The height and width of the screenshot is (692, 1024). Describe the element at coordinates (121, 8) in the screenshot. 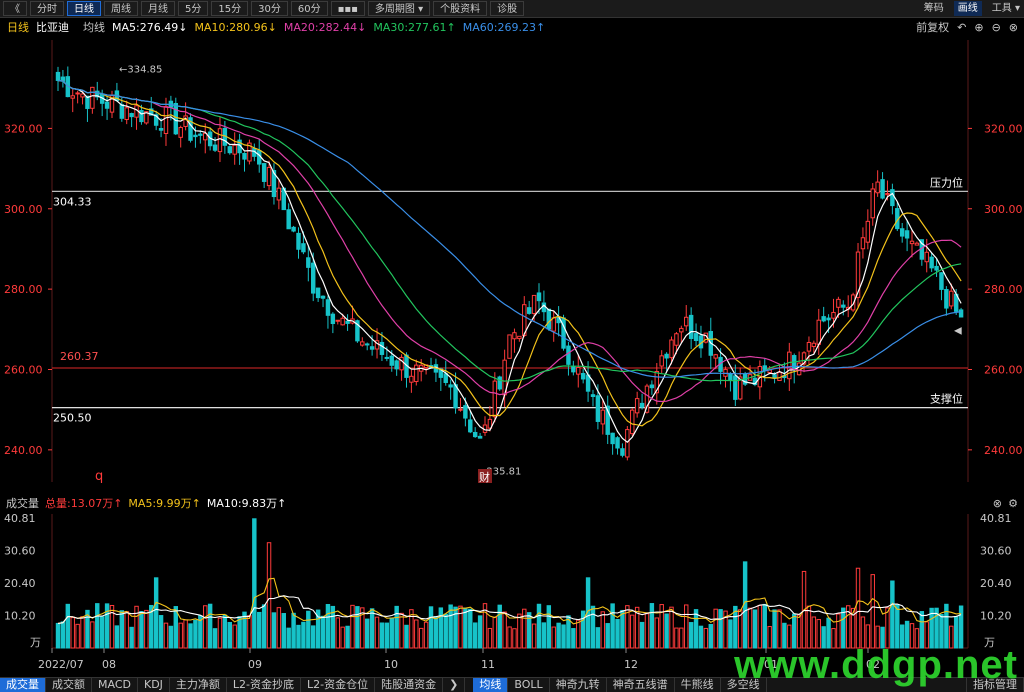

I see `tab-weekly: 周线` at that location.